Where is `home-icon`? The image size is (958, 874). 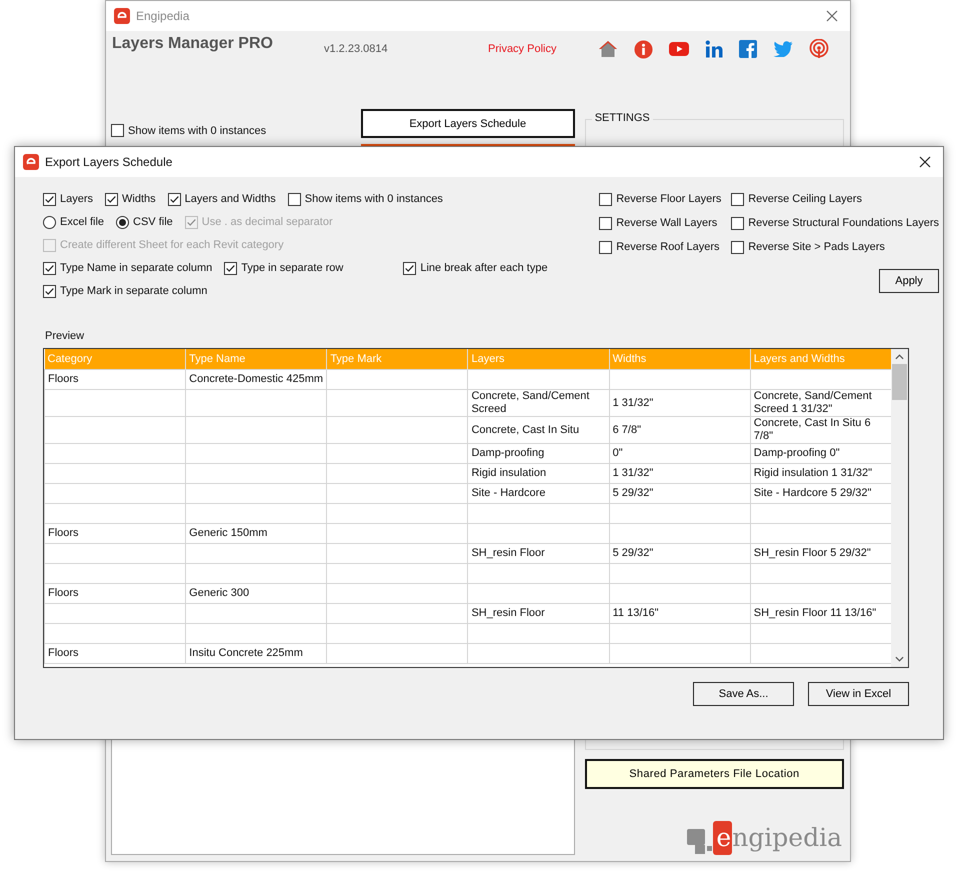 home-icon is located at coordinates (608, 49).